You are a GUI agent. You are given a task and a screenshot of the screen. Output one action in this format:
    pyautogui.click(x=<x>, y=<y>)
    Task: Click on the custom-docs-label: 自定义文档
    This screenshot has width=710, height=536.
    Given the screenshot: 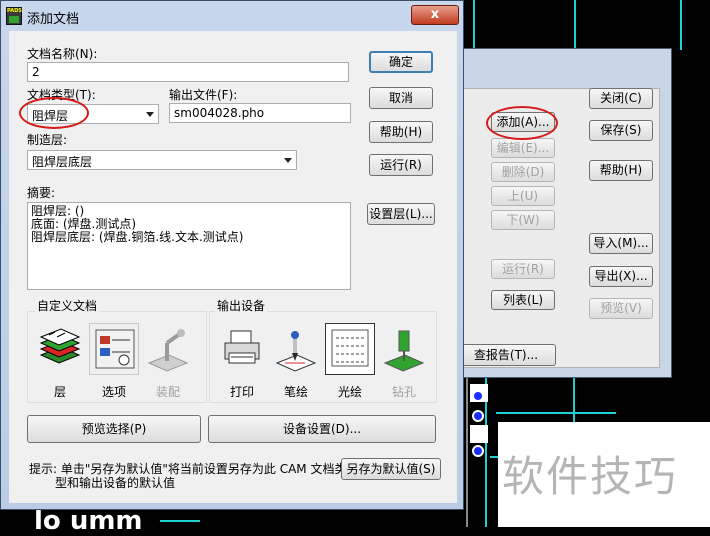 What is the action you would take?
    pyautogui.click(x=67, y=305)
    